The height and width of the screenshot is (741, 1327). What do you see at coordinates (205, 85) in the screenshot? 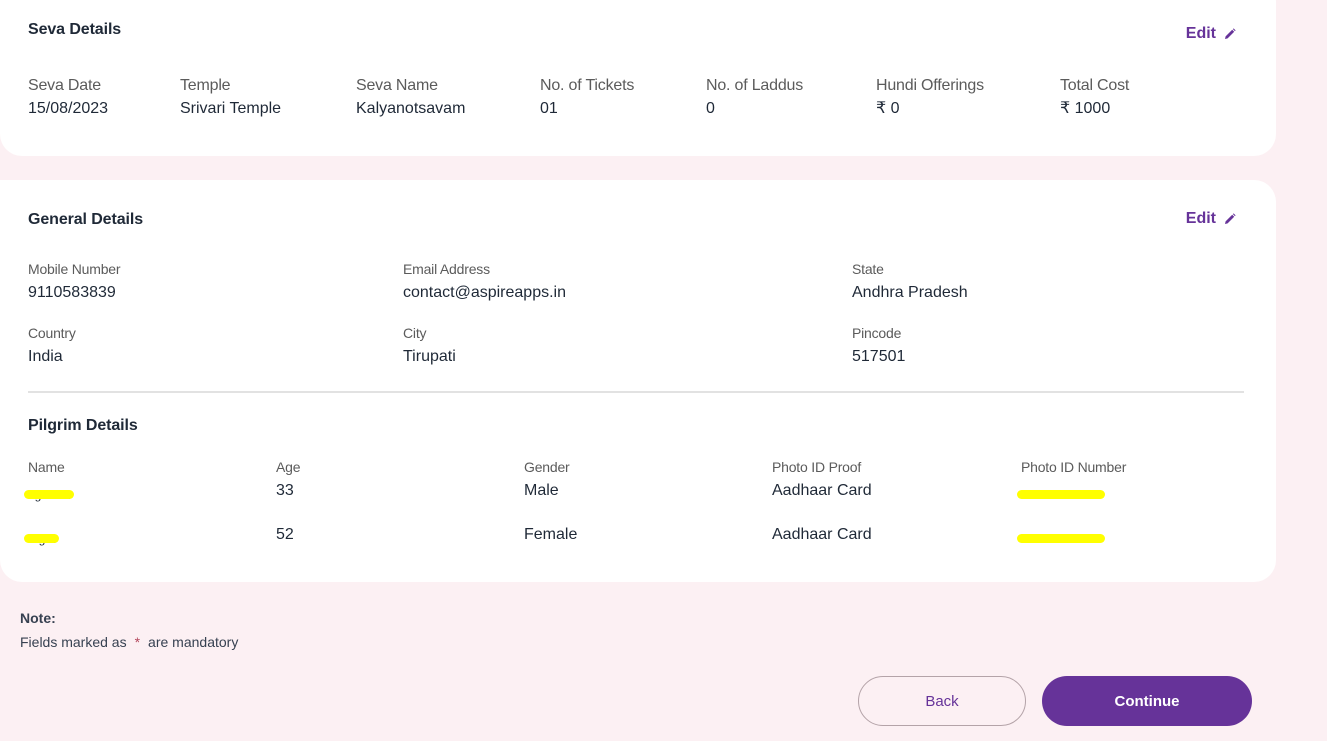
I see `field-label: Temple` at bounding box center [205, 85].